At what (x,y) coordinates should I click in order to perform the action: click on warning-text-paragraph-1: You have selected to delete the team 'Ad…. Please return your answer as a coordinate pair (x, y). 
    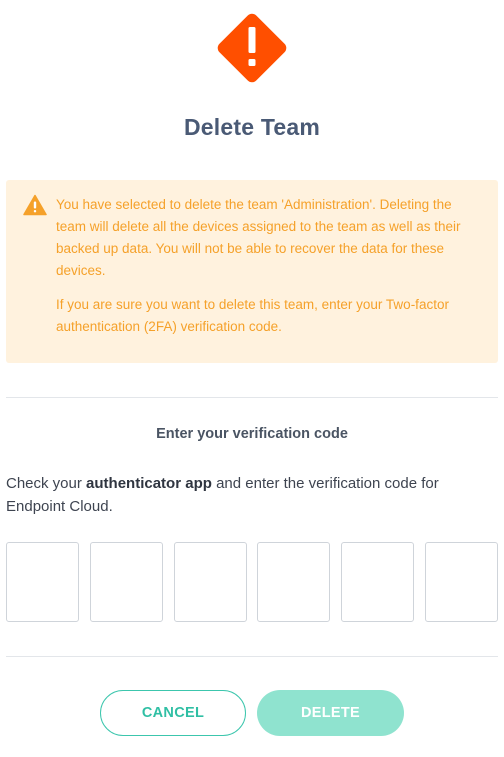
    Looking at the image, I should click on (258, 237).